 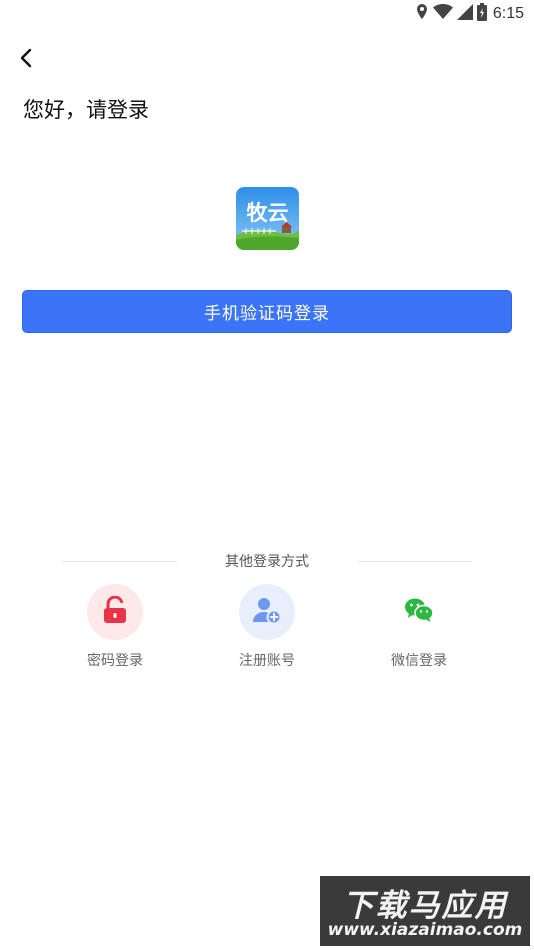 What do you see at coordinates (464, 14) in the screenshot?
I see `signal-icon` at bounding box center [464, 14].